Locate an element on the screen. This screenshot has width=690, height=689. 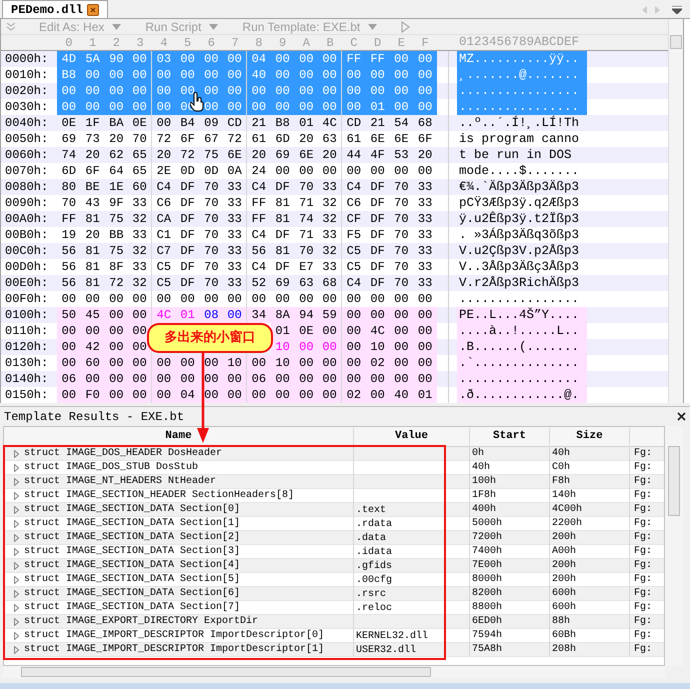
size-cell: 40h is located at coordinates (561, 453).